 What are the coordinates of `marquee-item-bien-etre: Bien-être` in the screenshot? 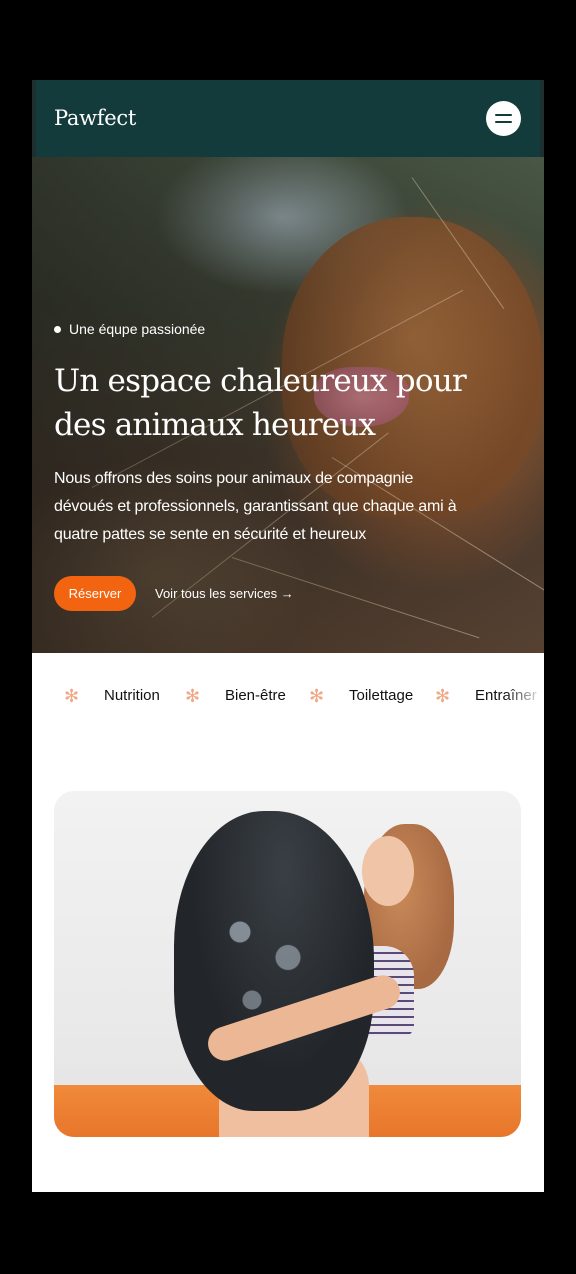 It's located at (255, 695).